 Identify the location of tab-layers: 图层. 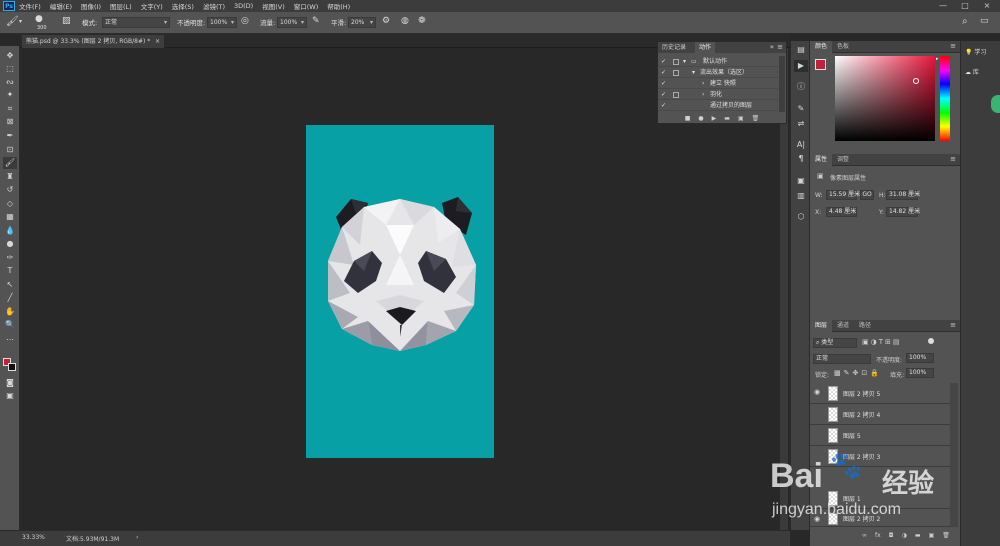
(821, 326).